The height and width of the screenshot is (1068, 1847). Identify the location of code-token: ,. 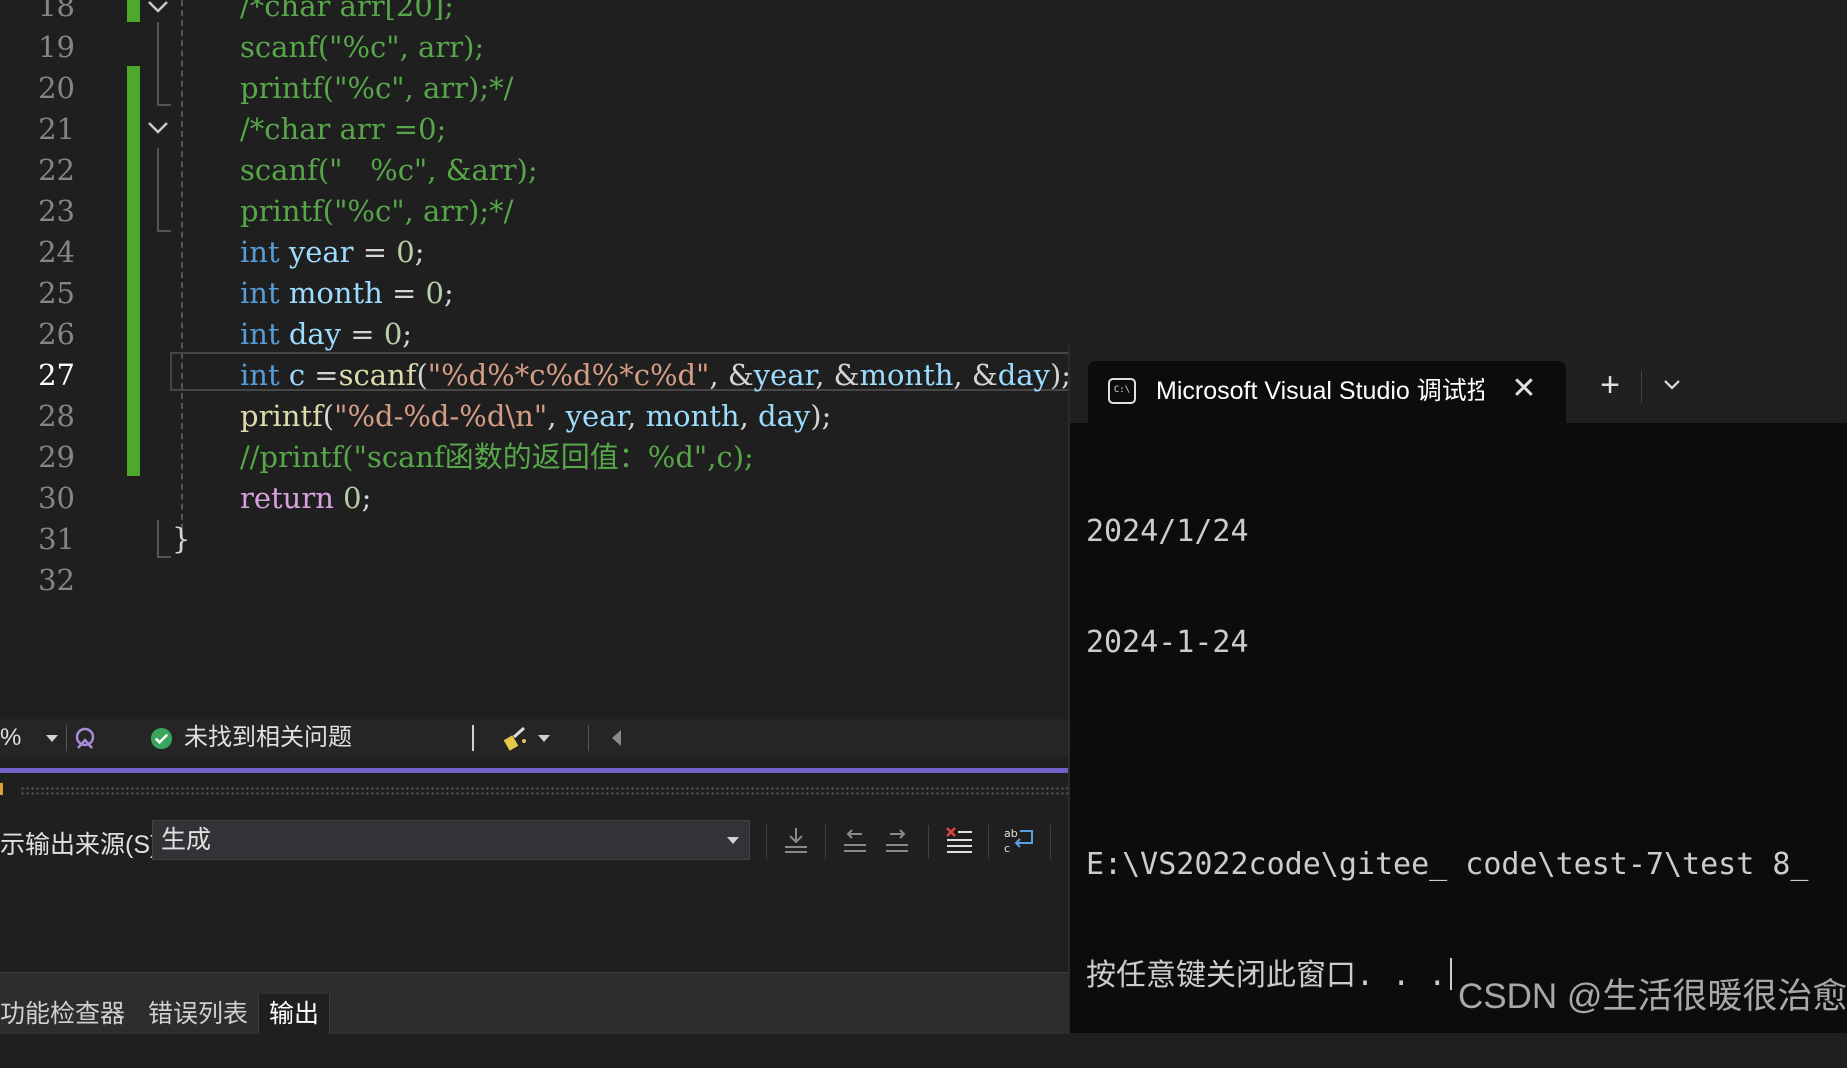
(748, 416).